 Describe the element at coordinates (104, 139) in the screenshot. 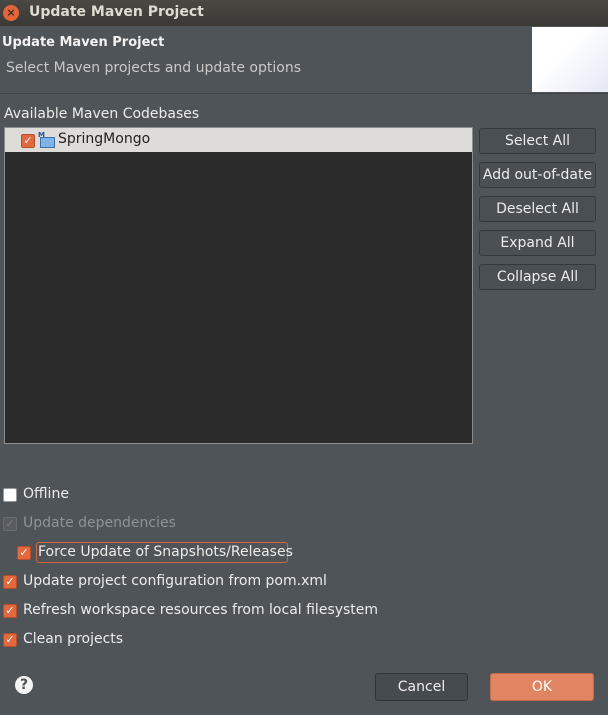

I see `tree-item-label: SpringMongo` at that location.